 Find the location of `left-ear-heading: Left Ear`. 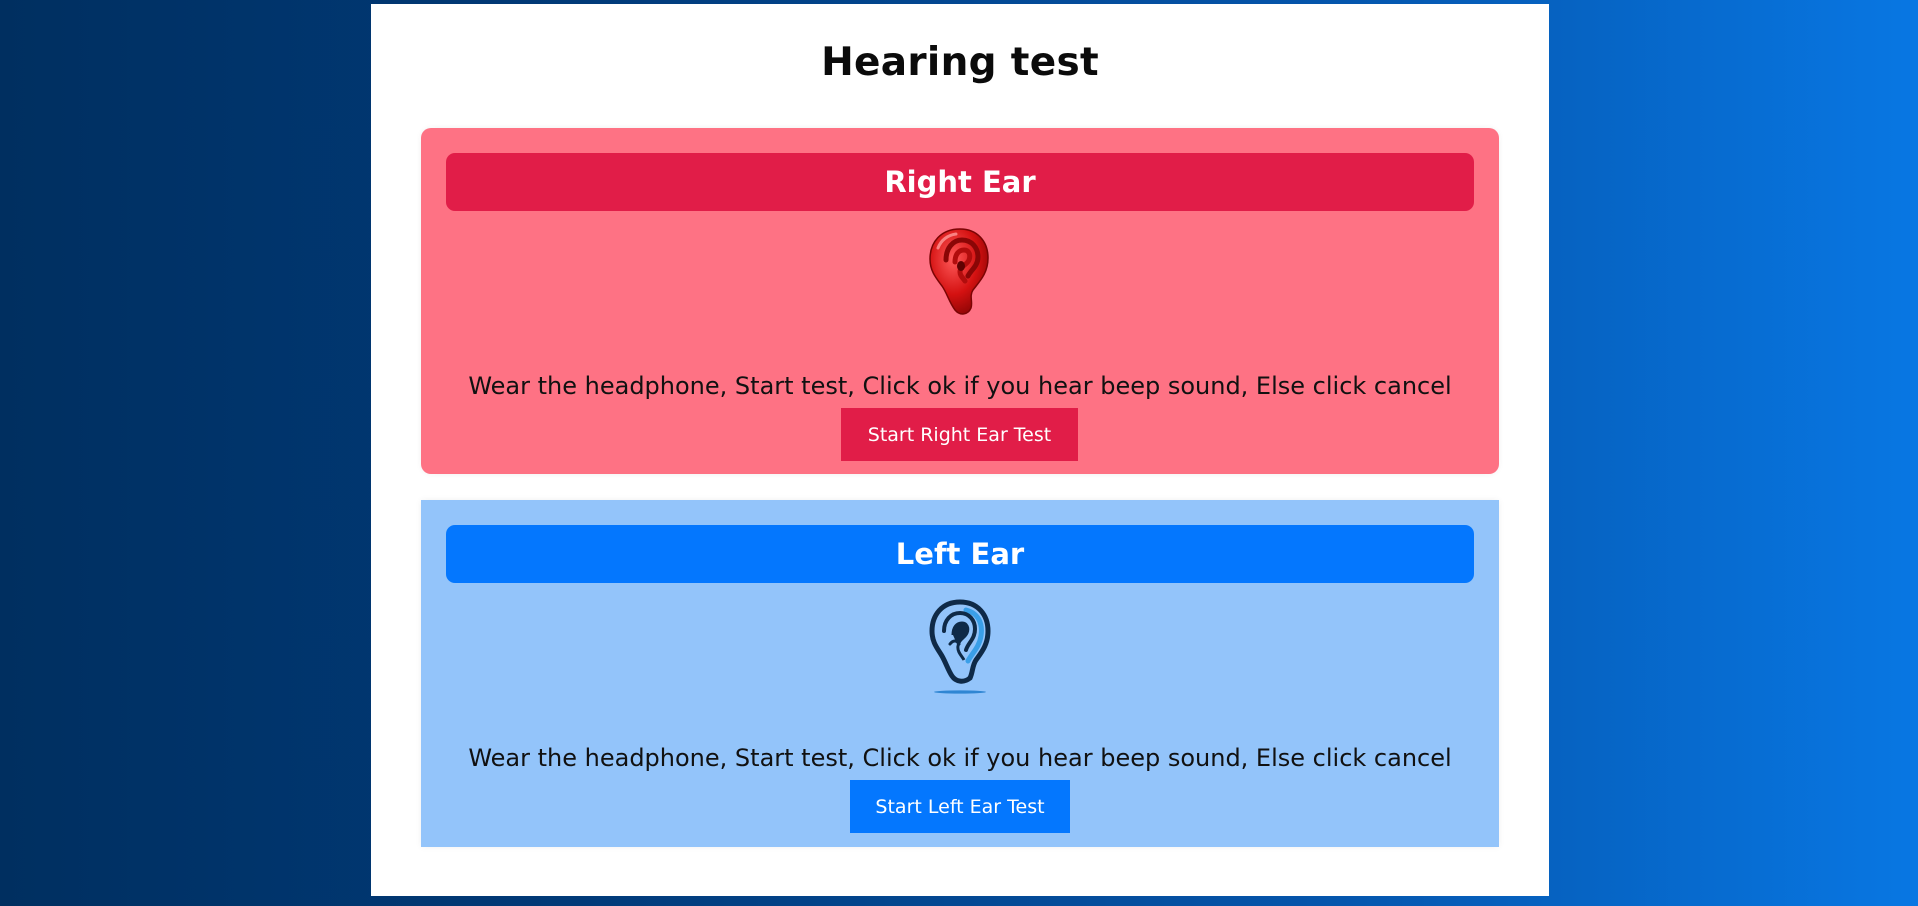

left-ear-heading: Left Ear is located at coordinates (960, 554).